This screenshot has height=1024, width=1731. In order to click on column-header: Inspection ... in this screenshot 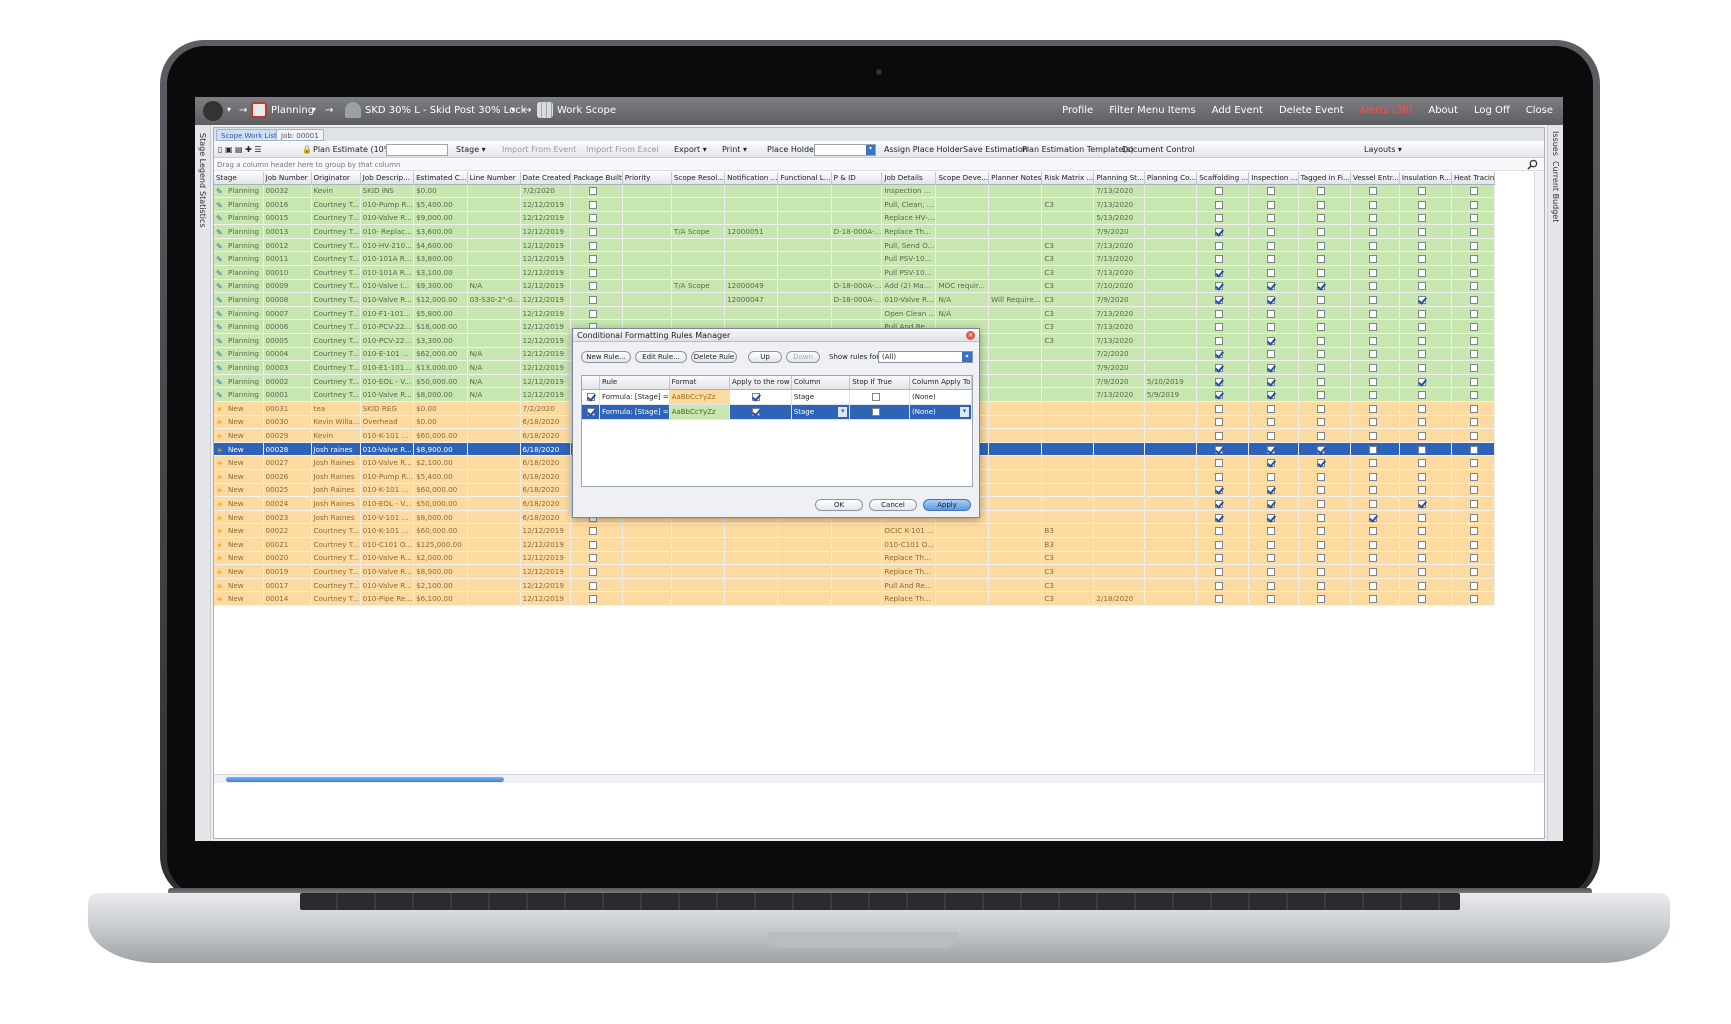, I will do `click(1273, 178)`.